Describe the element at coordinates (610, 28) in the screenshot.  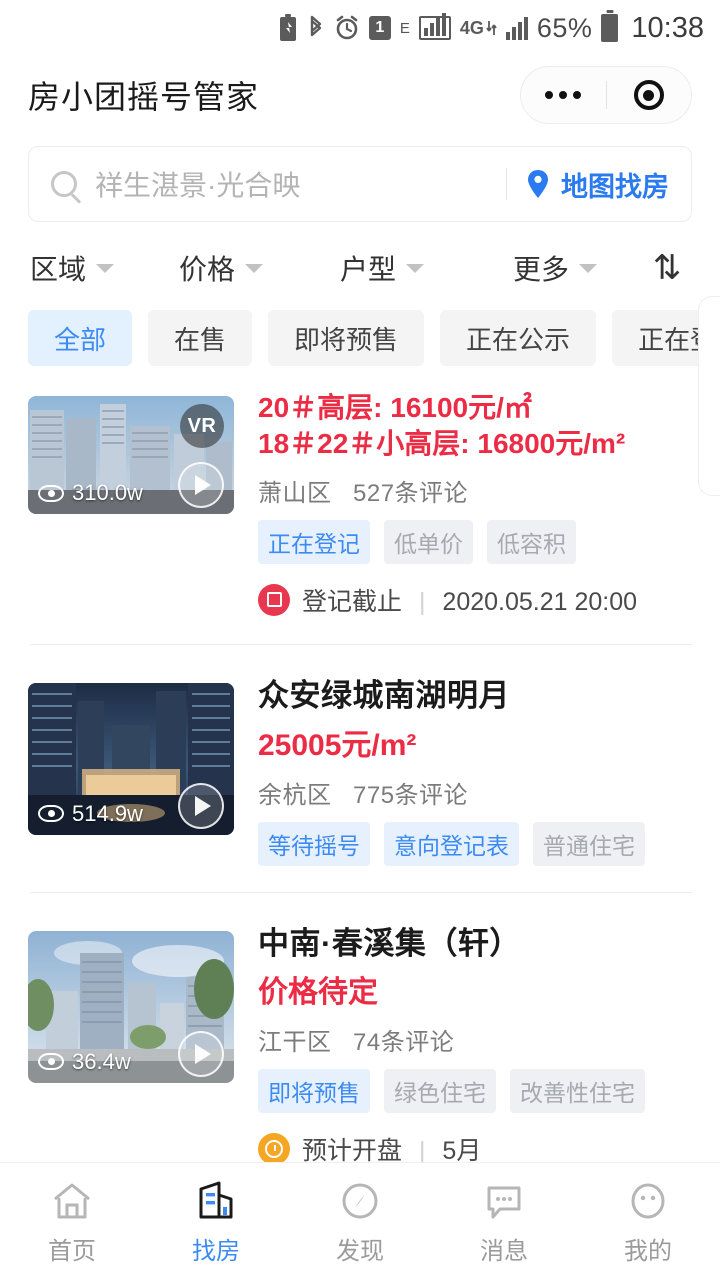
I see `battery-icon` at that location.